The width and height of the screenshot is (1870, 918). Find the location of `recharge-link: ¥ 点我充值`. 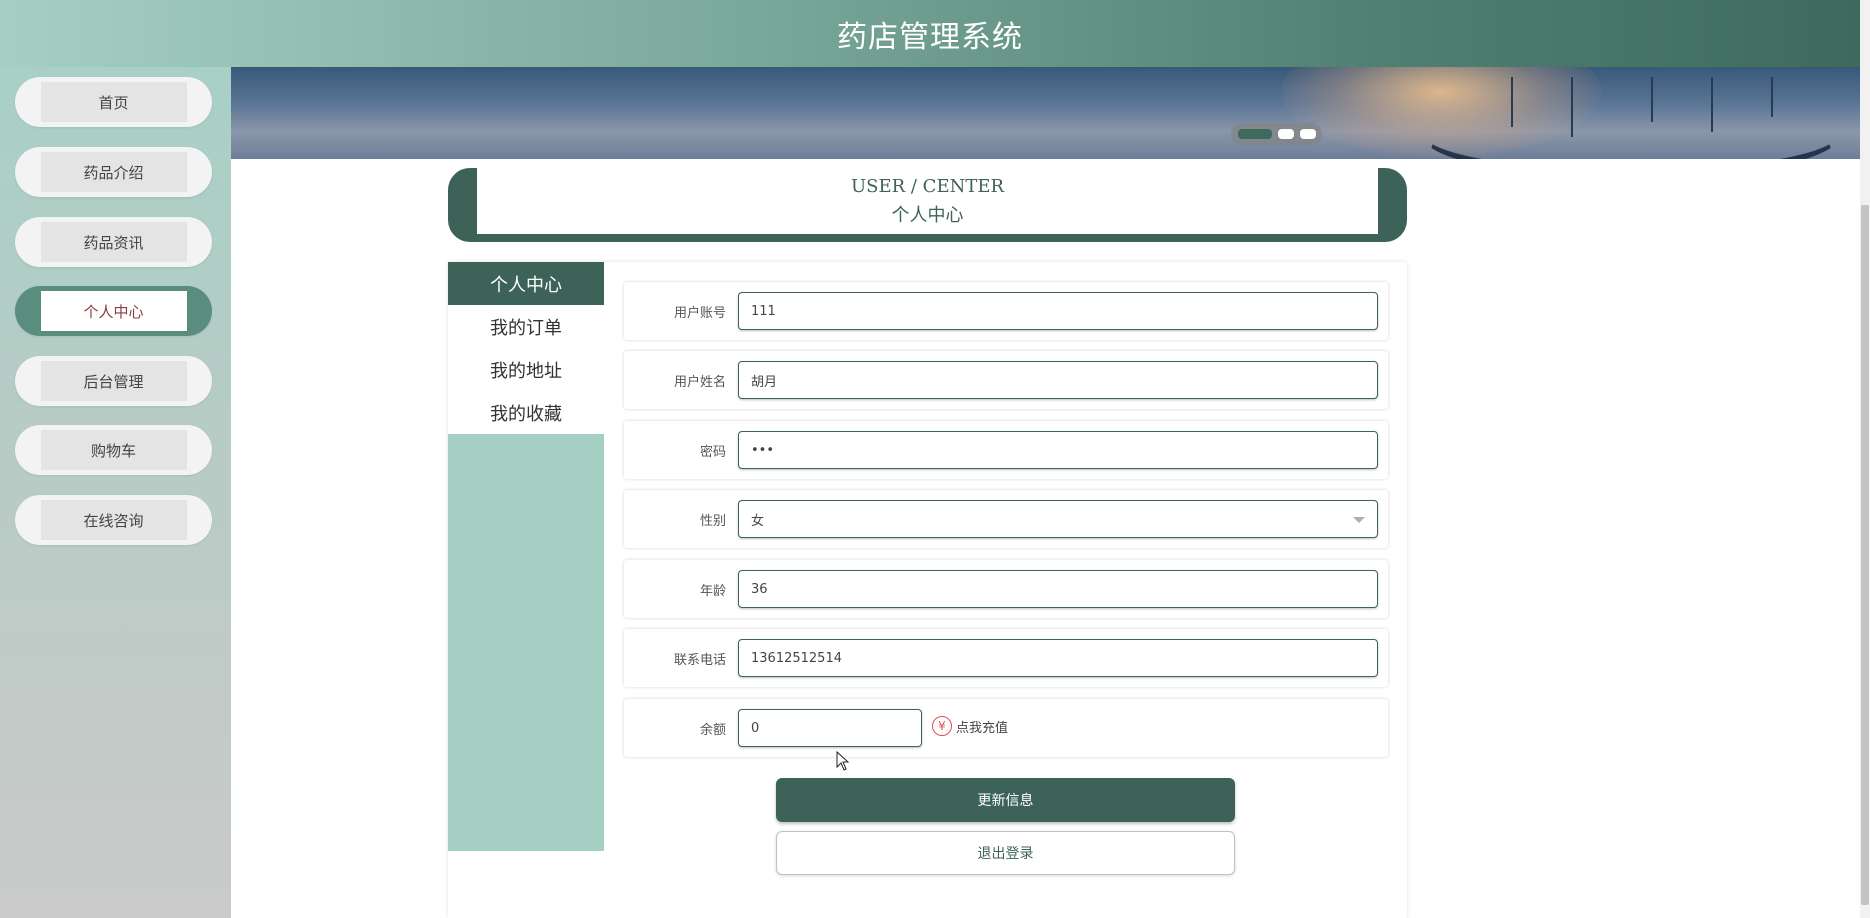

recharge-link: ¥ 点我充值 is located at coordinates (970, 726).